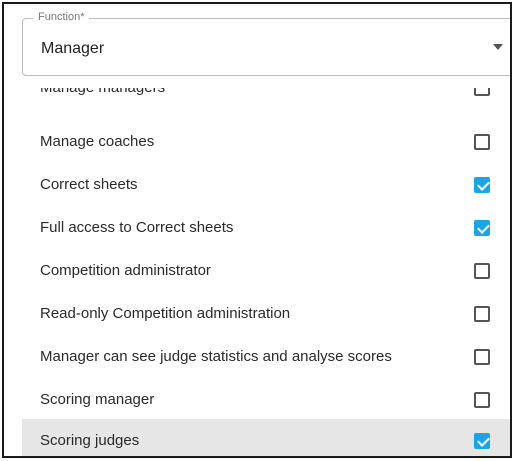 Image resolution: width=516 pixels, height=461 pixels. I want to click on permission-label: Scoring judges, so click(90, 440).